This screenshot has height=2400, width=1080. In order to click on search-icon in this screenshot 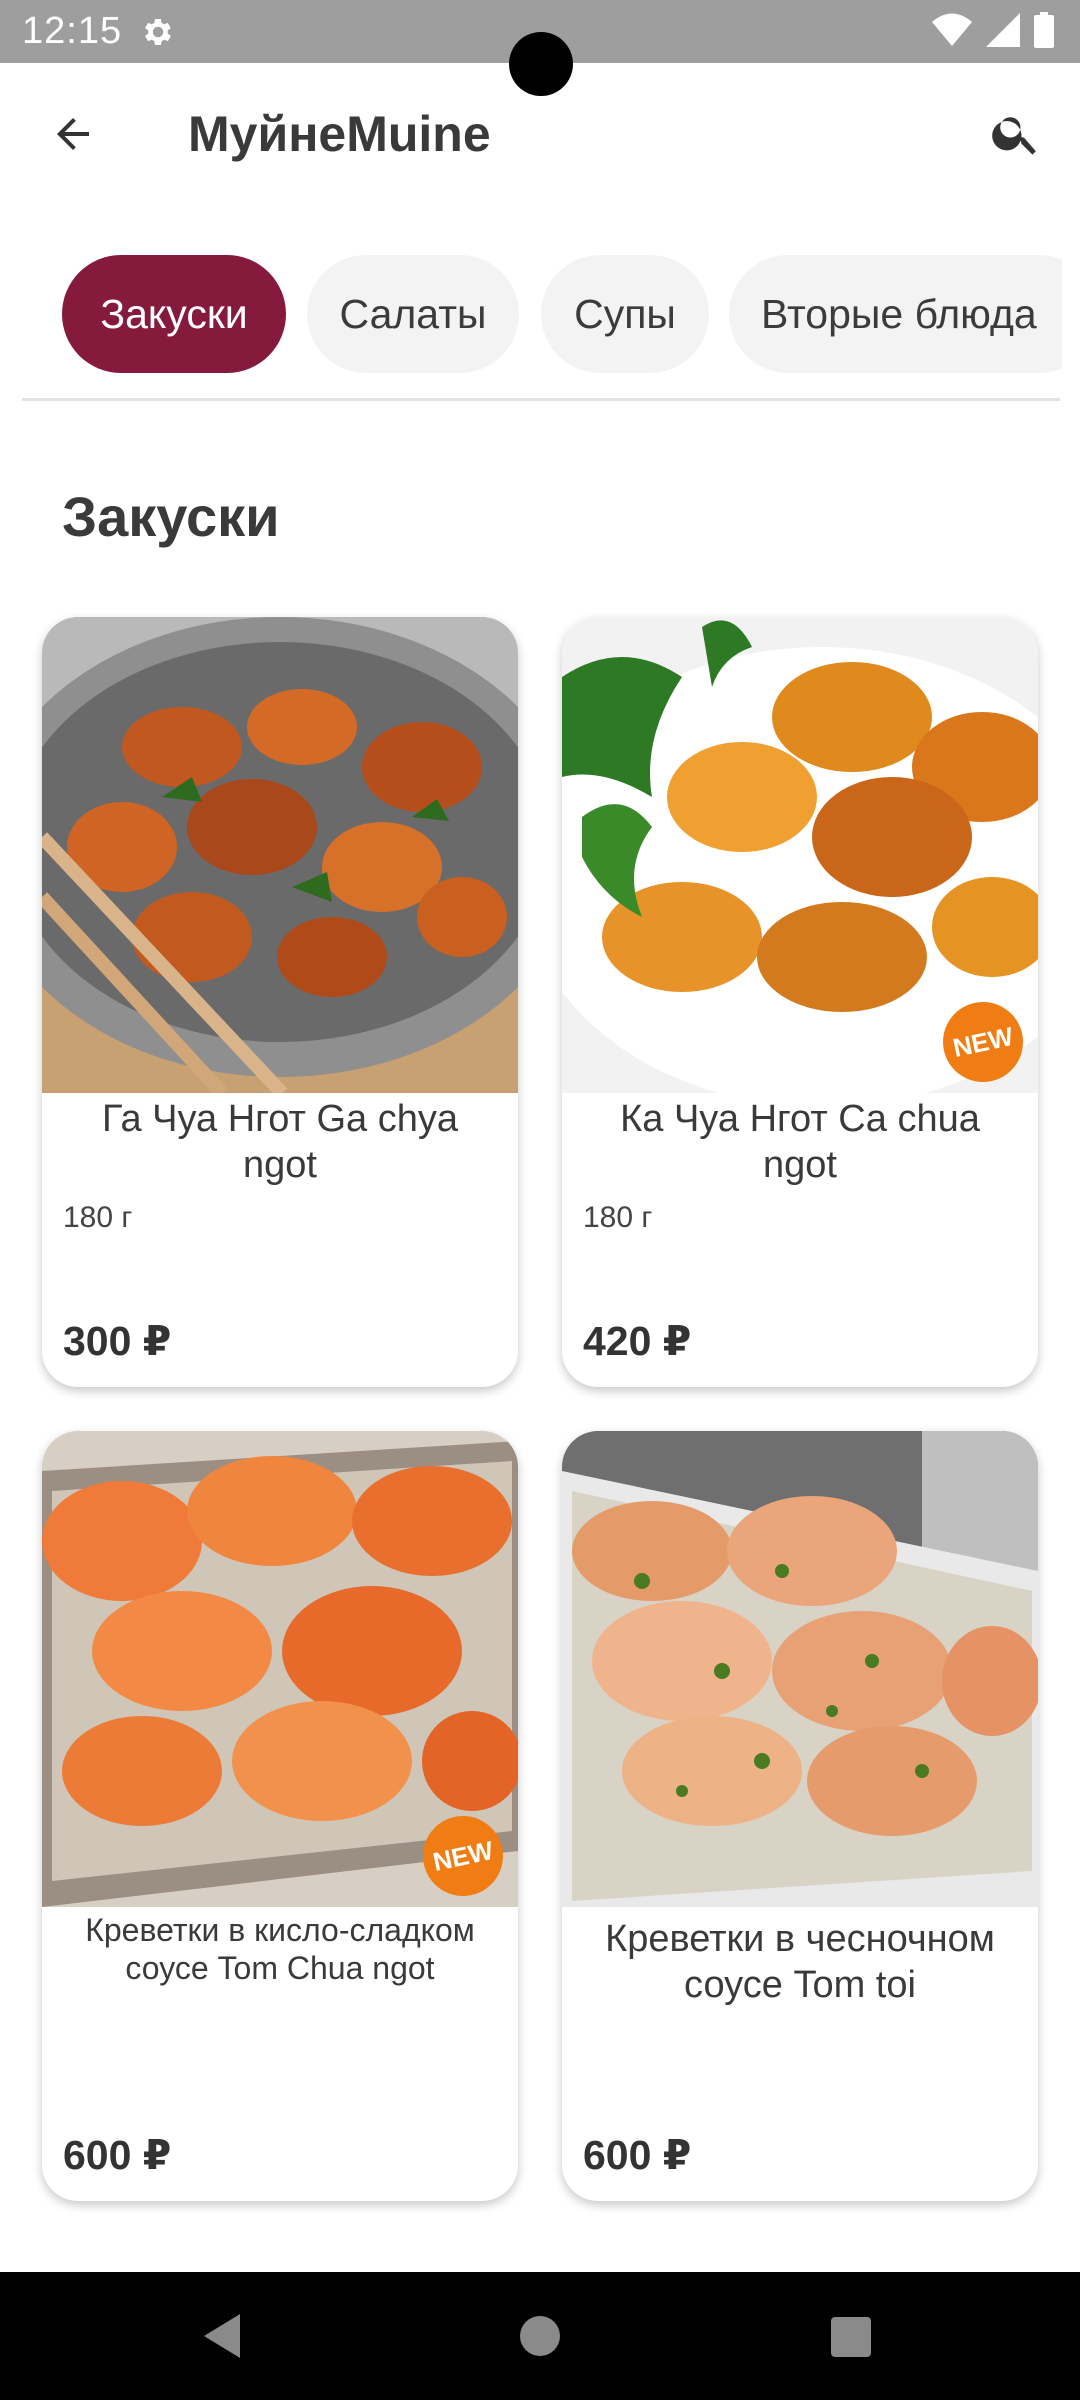, I will do `click(1016, 135)`.